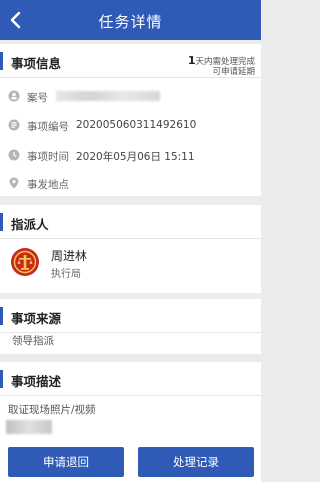 The width and height of the screenshot is (320, 482). I want to click on source-card: 事项来源 领导指派, so click(130, 326).